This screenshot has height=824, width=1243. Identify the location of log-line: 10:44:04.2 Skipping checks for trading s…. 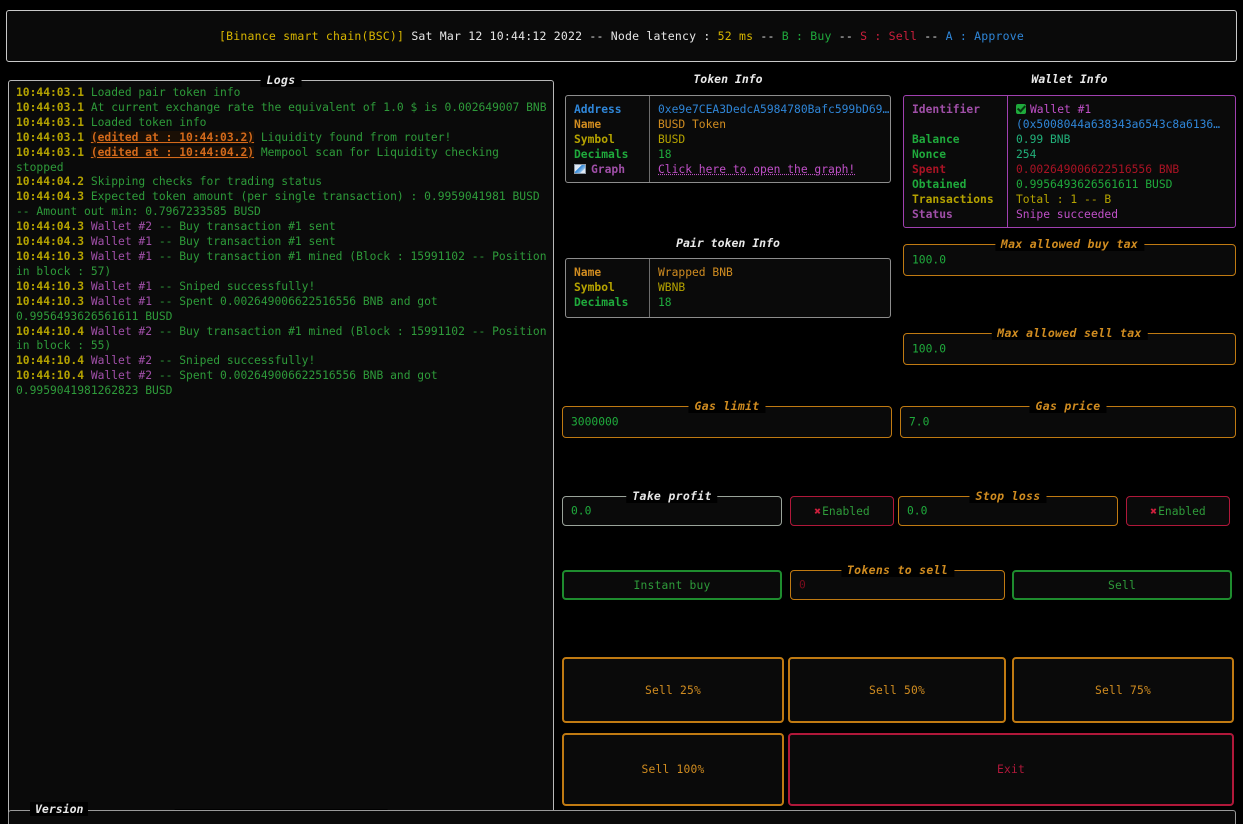
(282, 182).